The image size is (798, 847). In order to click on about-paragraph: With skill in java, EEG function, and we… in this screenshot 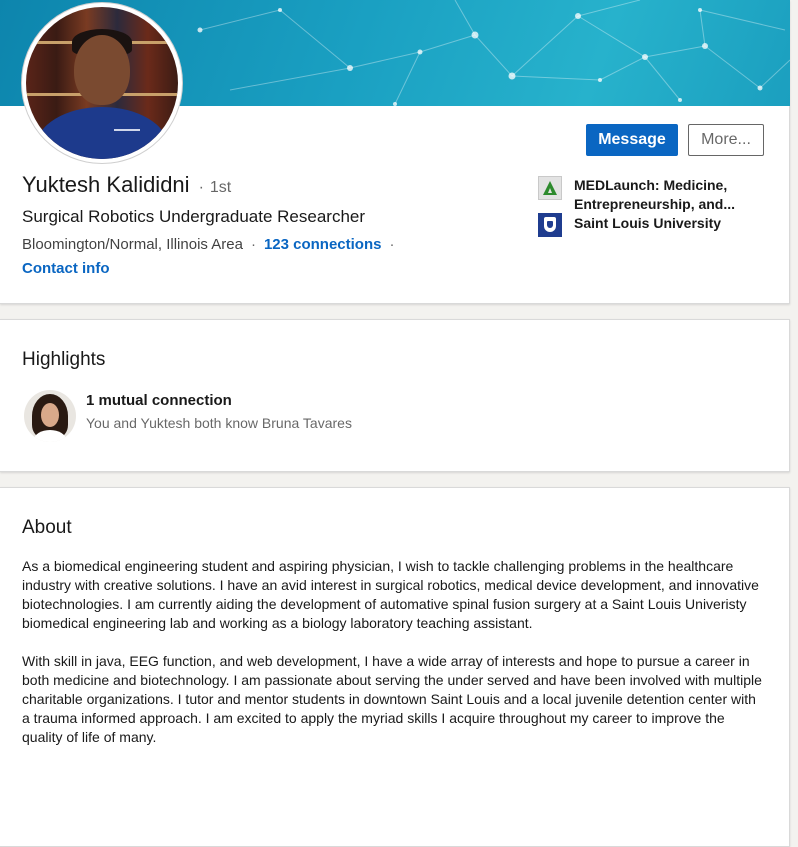, I will do `click(392, 699)`.